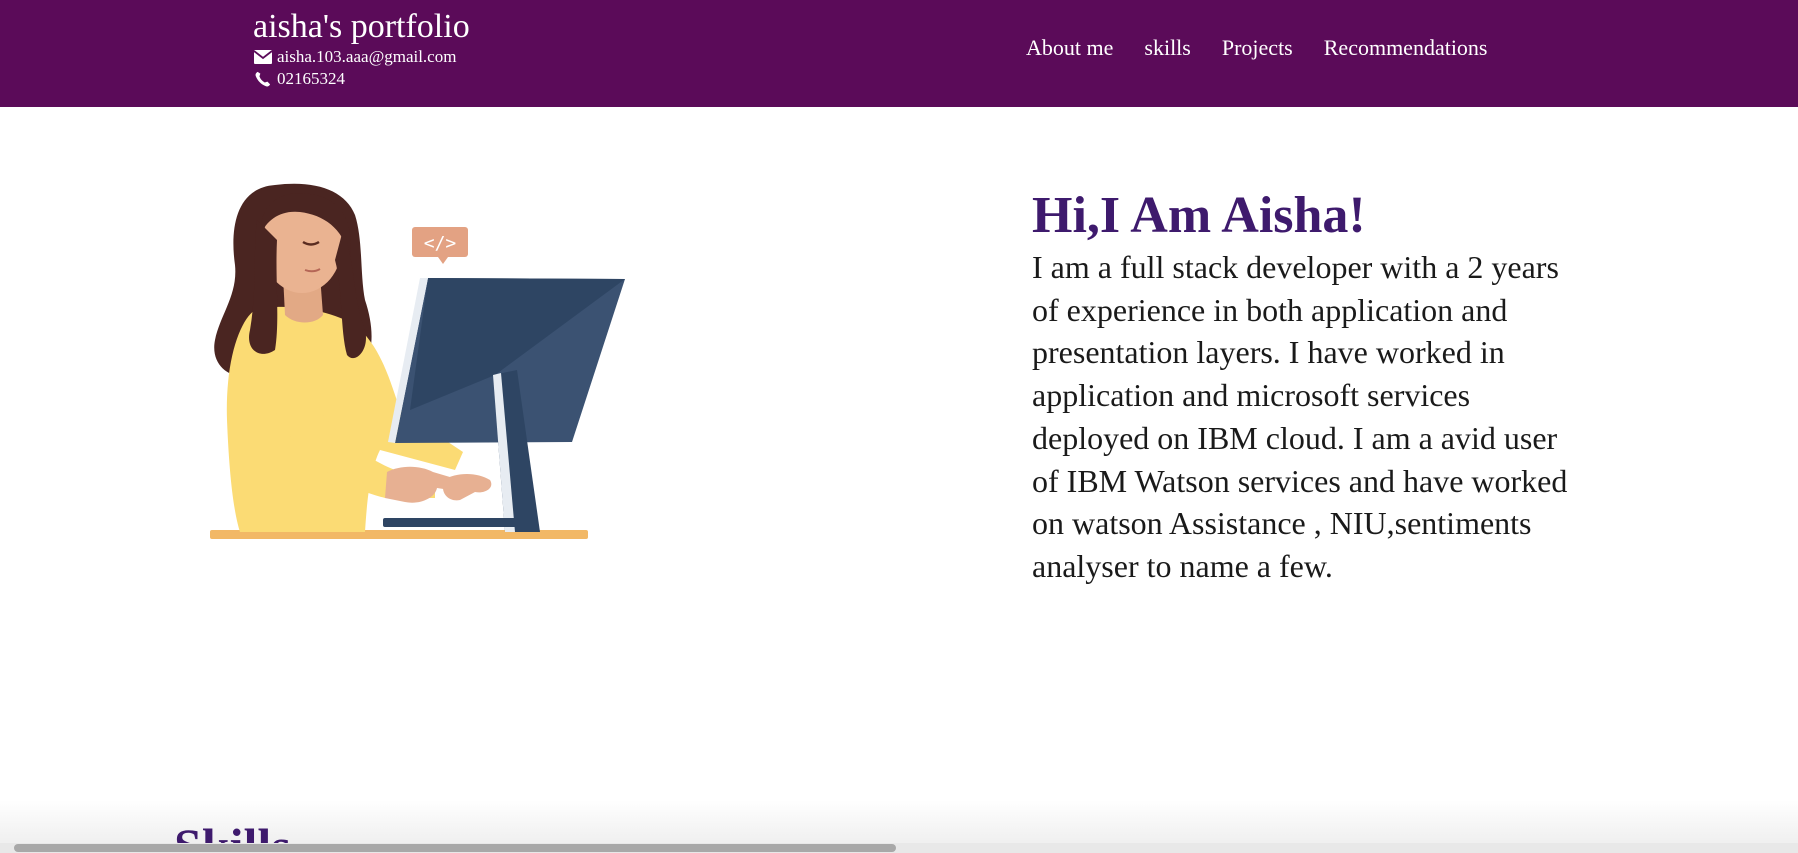 The width and height of the screenshot is (1798, 853). Describe the element at coordinates (899, 848) in the screenshot. I see `horizontal-scrollbar` at that location.